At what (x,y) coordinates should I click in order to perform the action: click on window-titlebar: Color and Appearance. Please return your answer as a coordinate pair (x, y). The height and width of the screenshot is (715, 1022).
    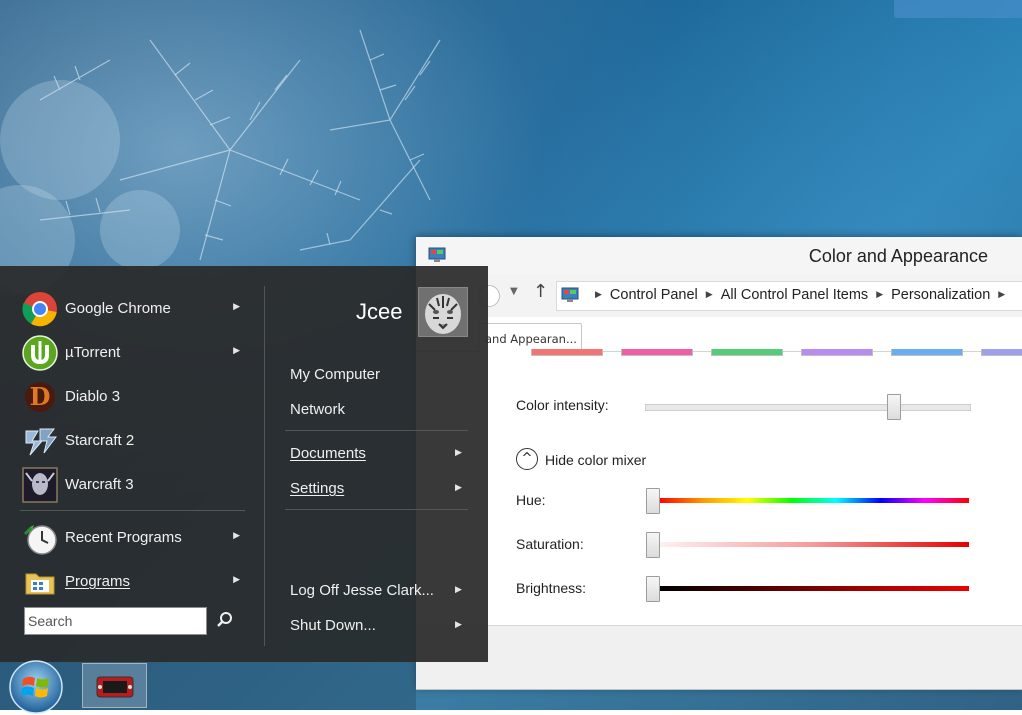
    Looking at the image, I should click on (719, 256).